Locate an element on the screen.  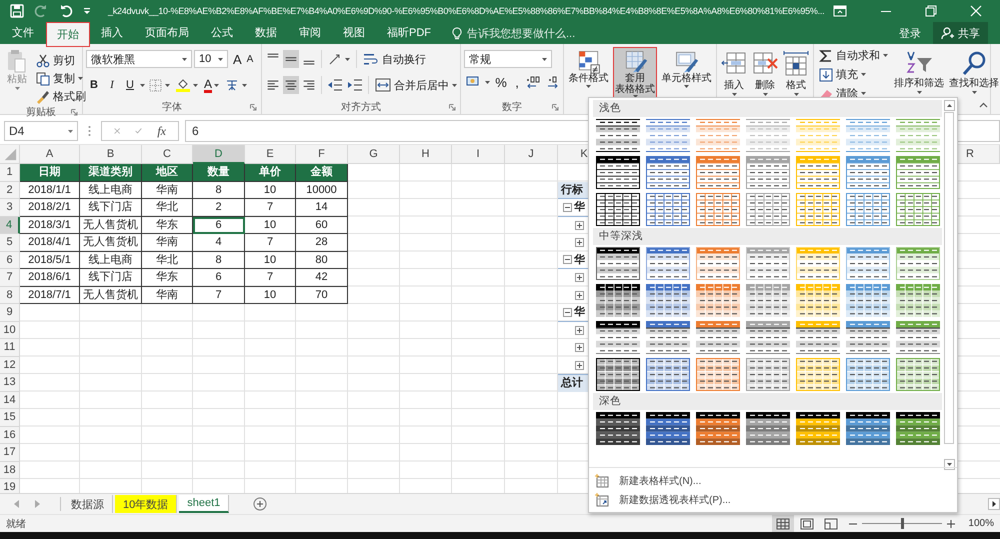
row-header: 5 is located at coordinates (10, 243).